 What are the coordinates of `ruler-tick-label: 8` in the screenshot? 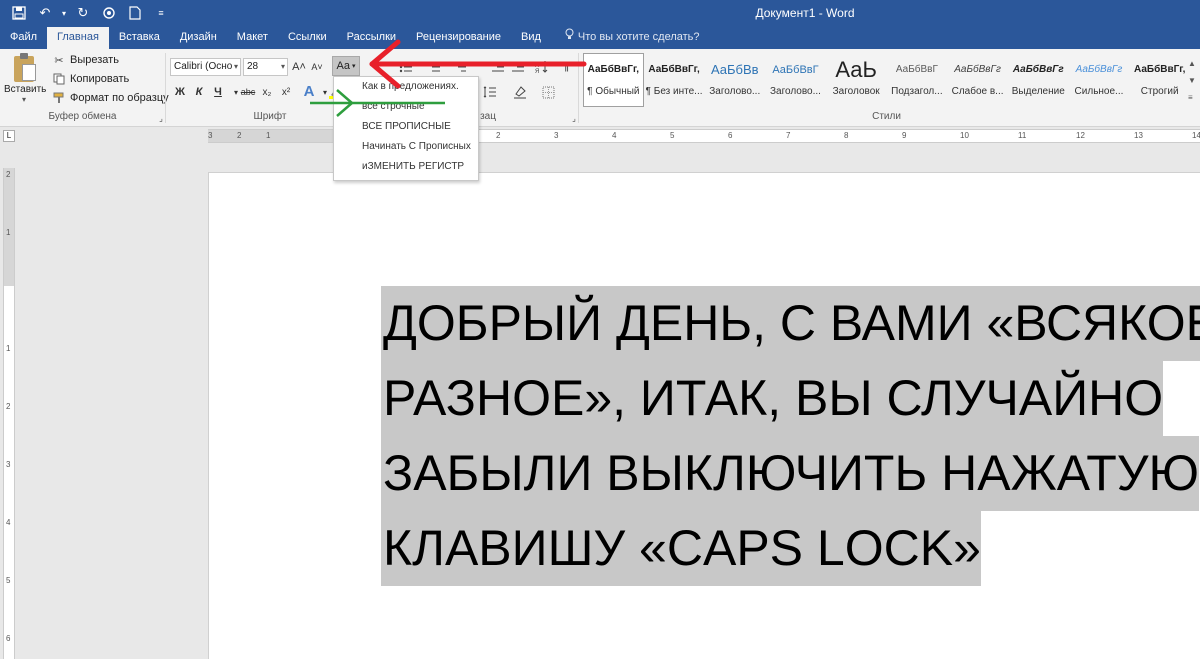 It's located at (846, 135).